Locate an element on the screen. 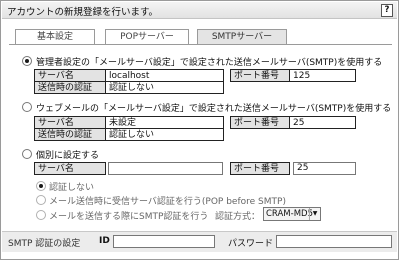  smtp-auth-settings: SMTP 認証の設定 ID パスワード is located at coordinates (199, 241).